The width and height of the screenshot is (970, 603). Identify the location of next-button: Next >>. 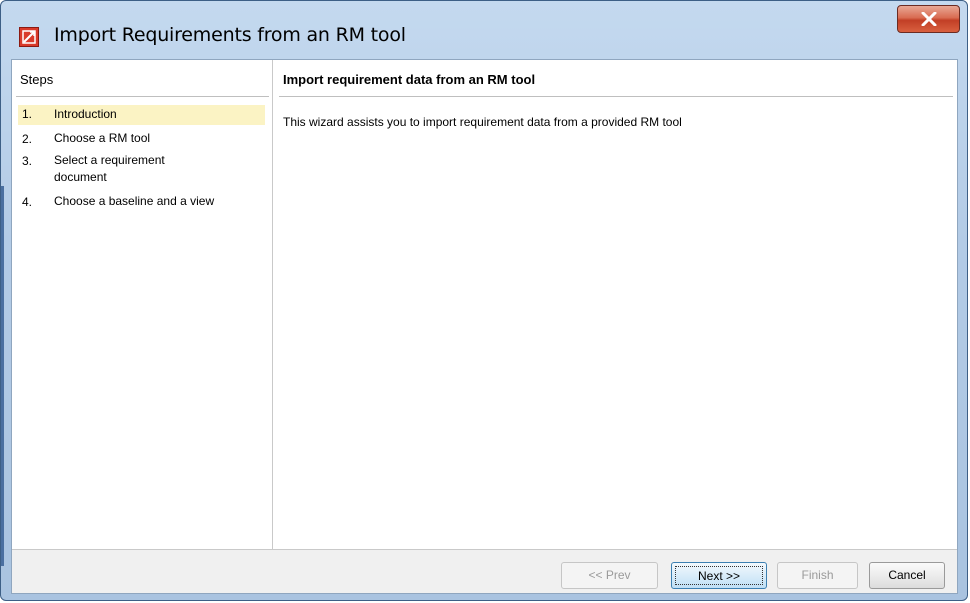
(719, 575).